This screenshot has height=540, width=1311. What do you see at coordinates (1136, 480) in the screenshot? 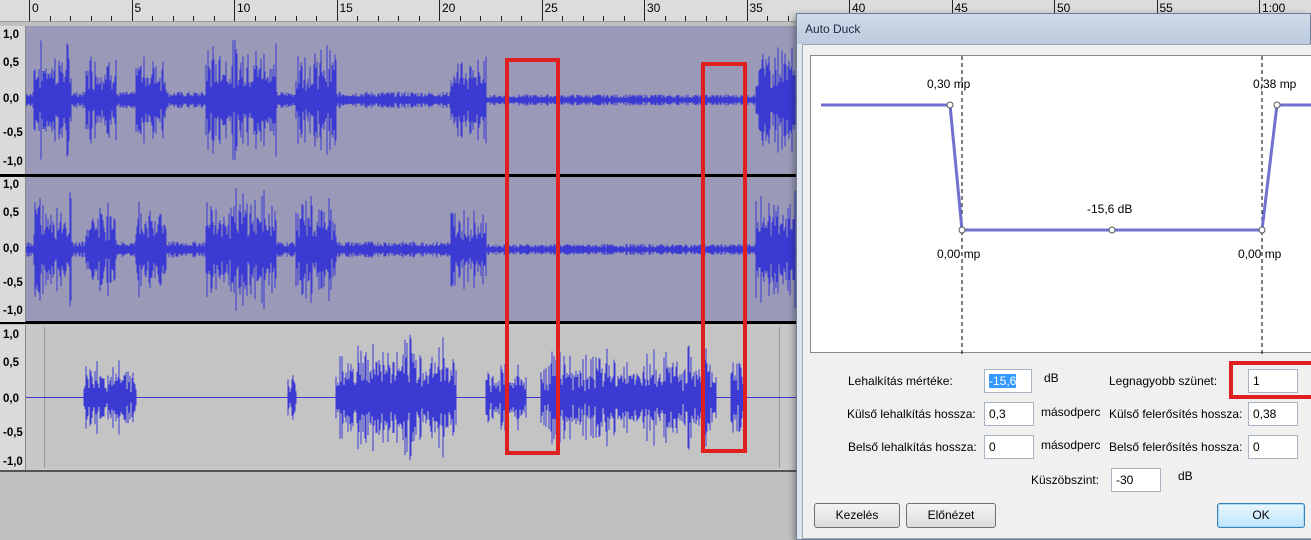
I see `threshold-input: -30` at bounding box center [1136, 480].